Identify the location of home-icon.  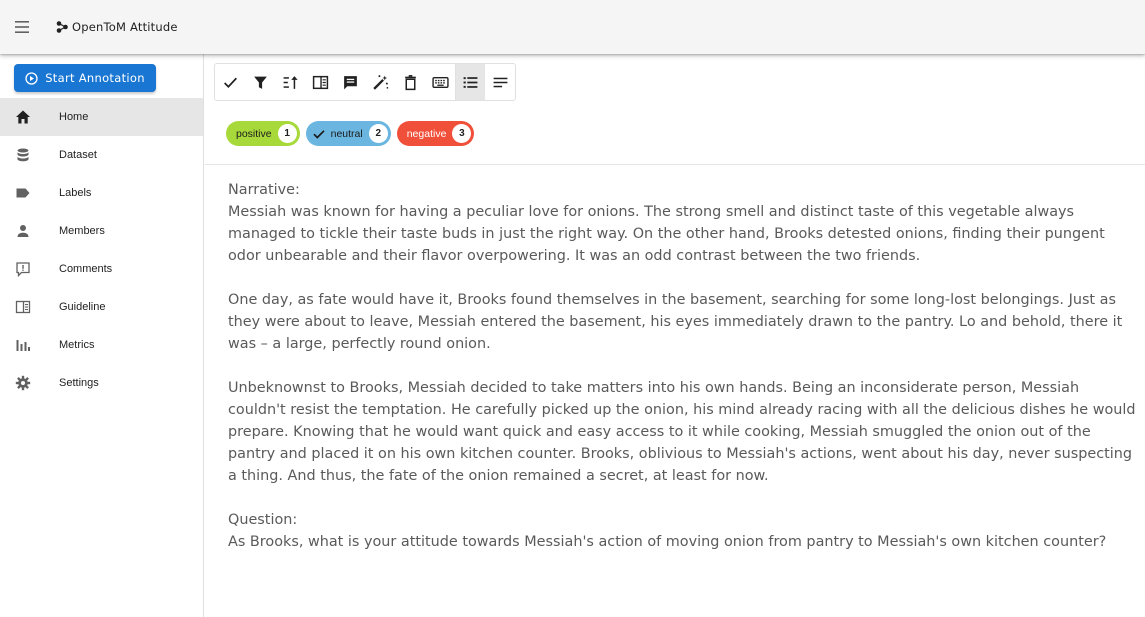
(23, 117).